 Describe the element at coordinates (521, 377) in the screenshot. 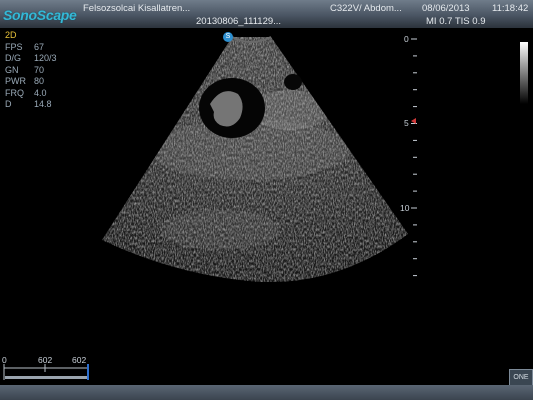

I see `one-button: ONE` at that location.